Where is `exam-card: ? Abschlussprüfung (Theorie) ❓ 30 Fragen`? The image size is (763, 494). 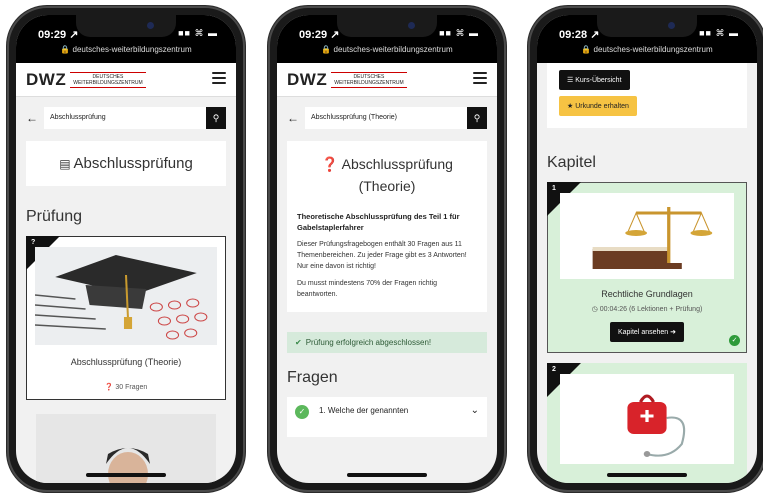 exam-card: ? Abschlussprüfung (Theorie) ❓ 30 Fragen is located at coordinates (126, 318).